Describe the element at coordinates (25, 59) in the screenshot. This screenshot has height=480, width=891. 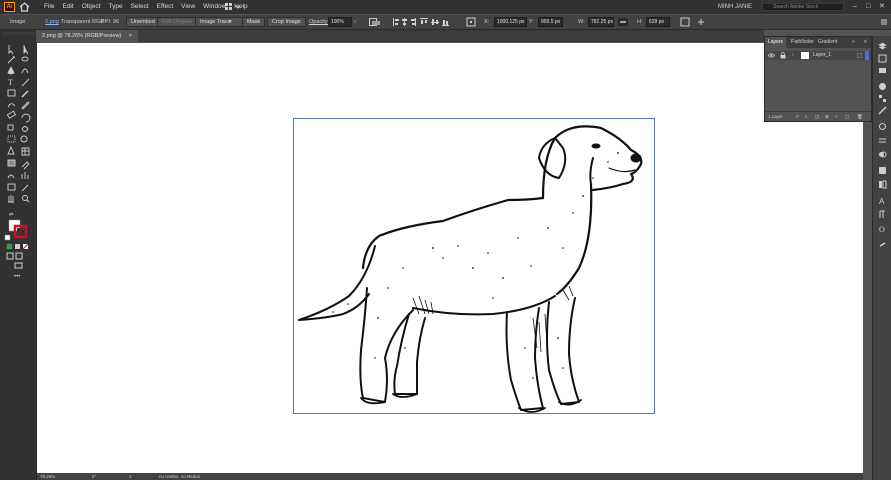
I see `lasso-tool-icon` at that location.